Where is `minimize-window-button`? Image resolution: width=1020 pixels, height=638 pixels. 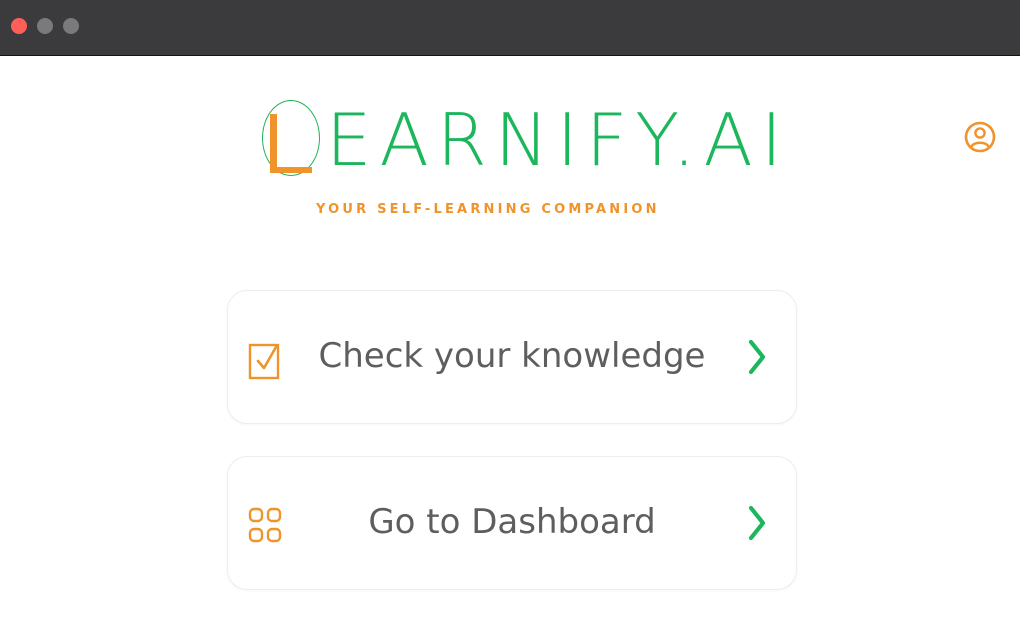
minimize-window-button is located at coordinates (45, 26).